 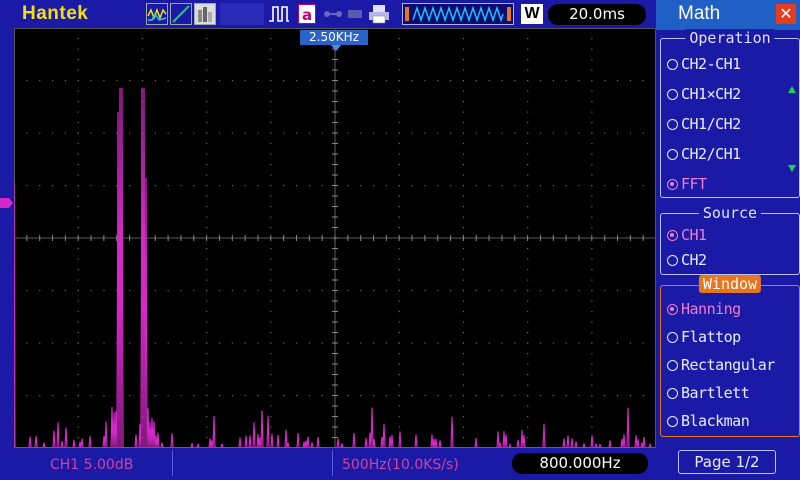 I want to click on printer-icon, so click(x=379, y=14).